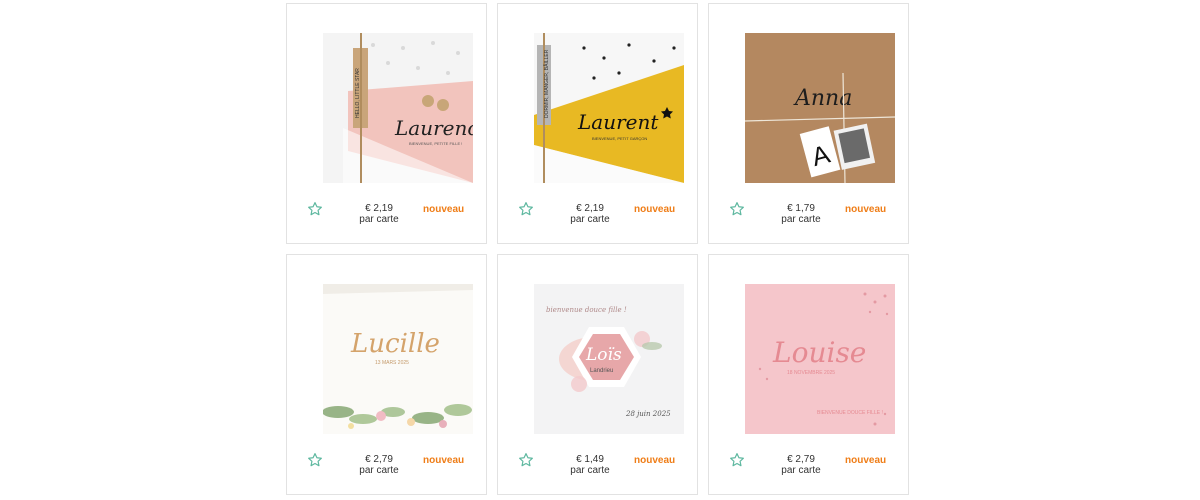 The height and width of the screenshot is (500, 1200). I want to click on card-subtitle-text: 13 MARS 2025, so click(392, 363).